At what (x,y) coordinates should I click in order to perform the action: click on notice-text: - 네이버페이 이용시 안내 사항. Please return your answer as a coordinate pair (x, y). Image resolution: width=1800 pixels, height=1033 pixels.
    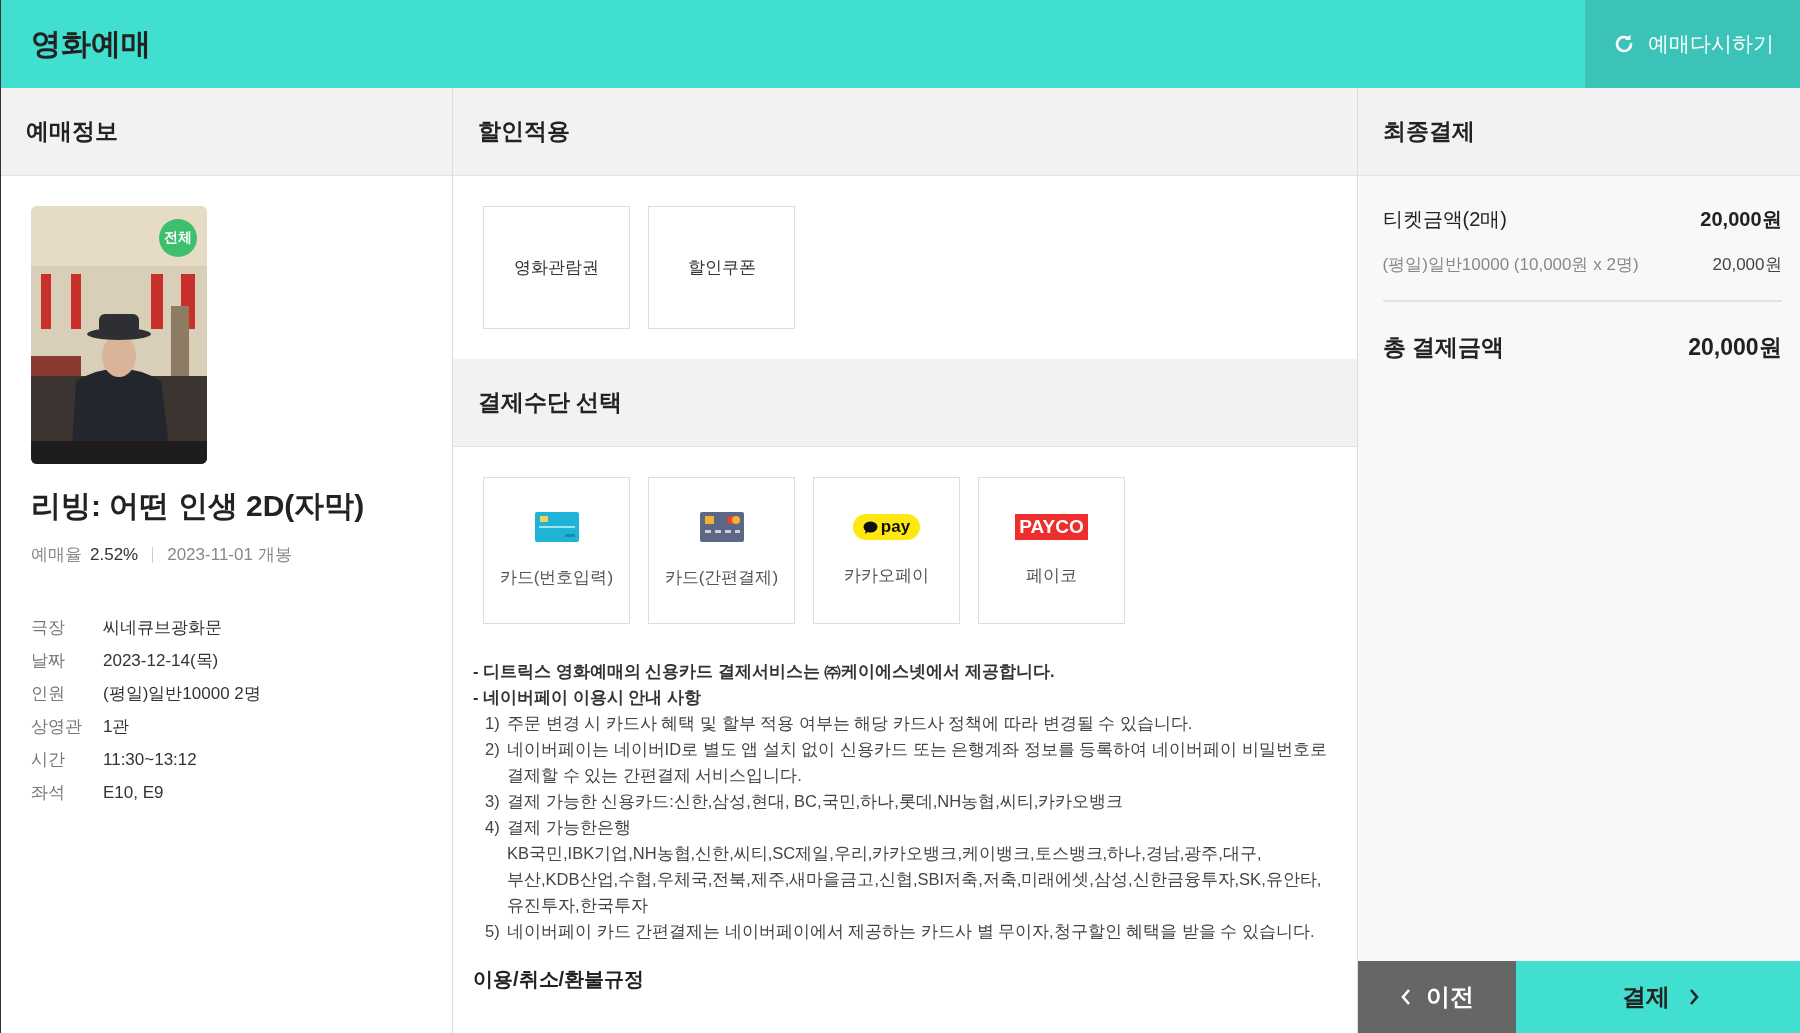
    Looking at the image, I should click on (587, 697).